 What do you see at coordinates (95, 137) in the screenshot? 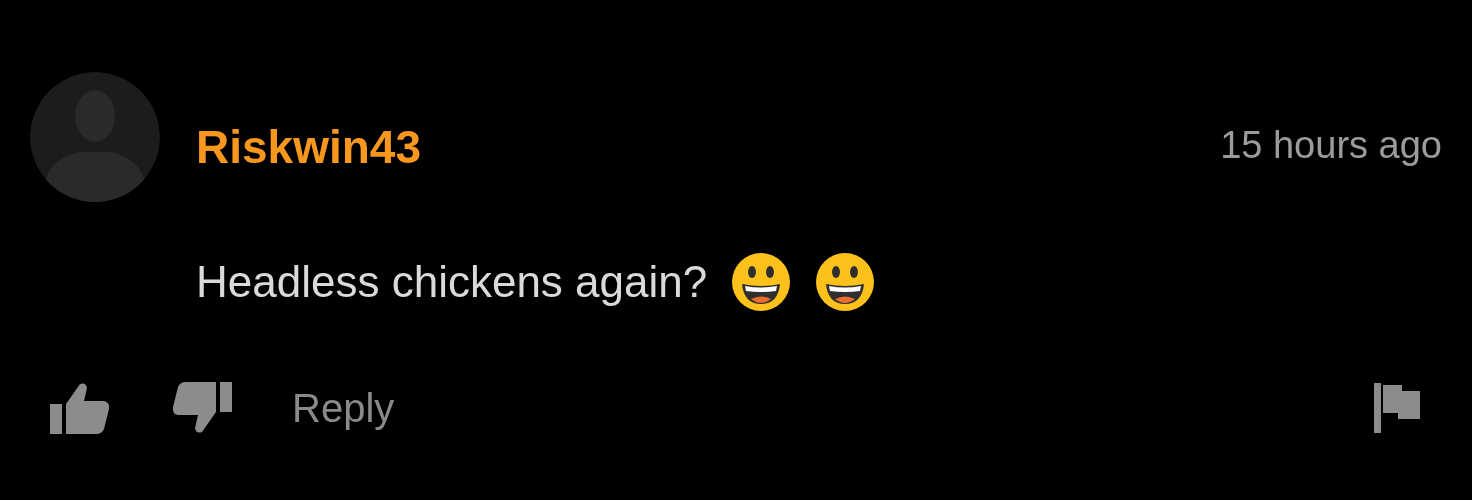
I see `avatar-icon` at bounding box center [95, 137].